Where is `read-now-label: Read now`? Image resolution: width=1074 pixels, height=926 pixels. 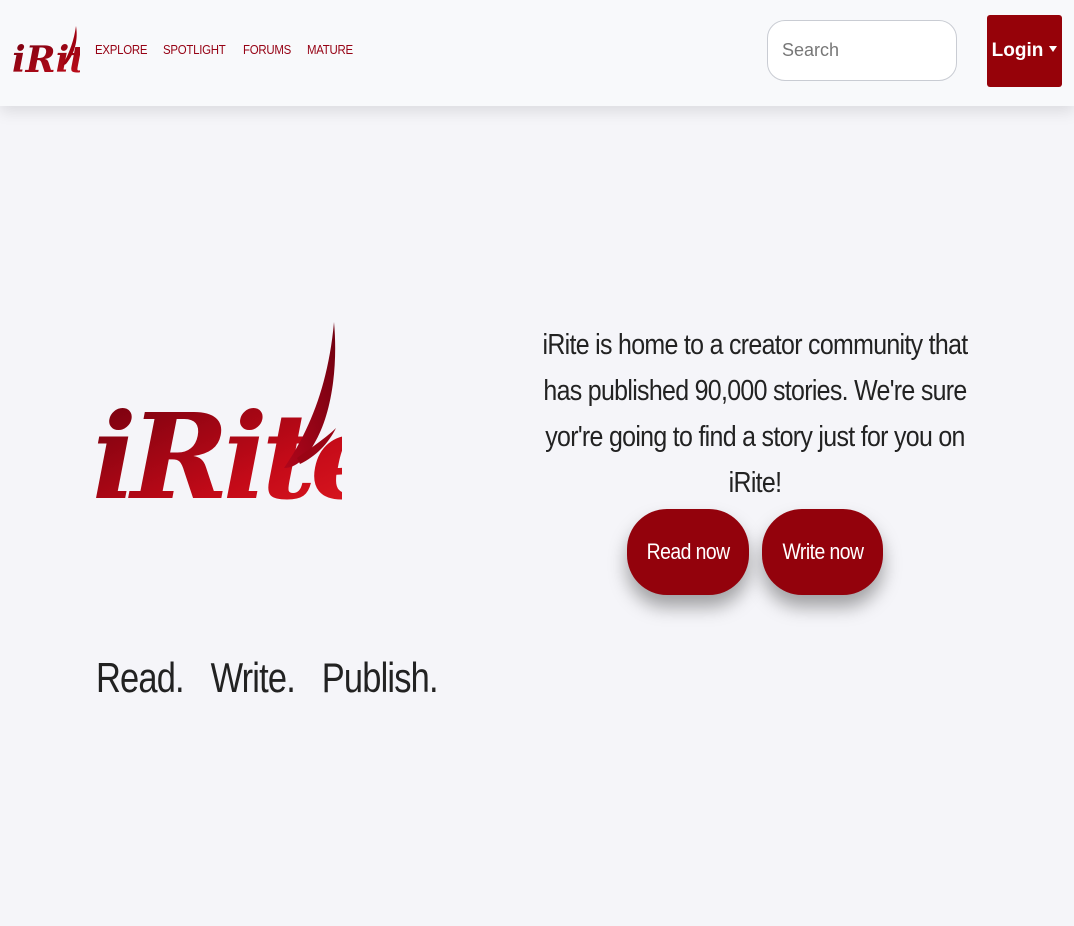
read-now-label: Read now is located at coordinates (688, 551).